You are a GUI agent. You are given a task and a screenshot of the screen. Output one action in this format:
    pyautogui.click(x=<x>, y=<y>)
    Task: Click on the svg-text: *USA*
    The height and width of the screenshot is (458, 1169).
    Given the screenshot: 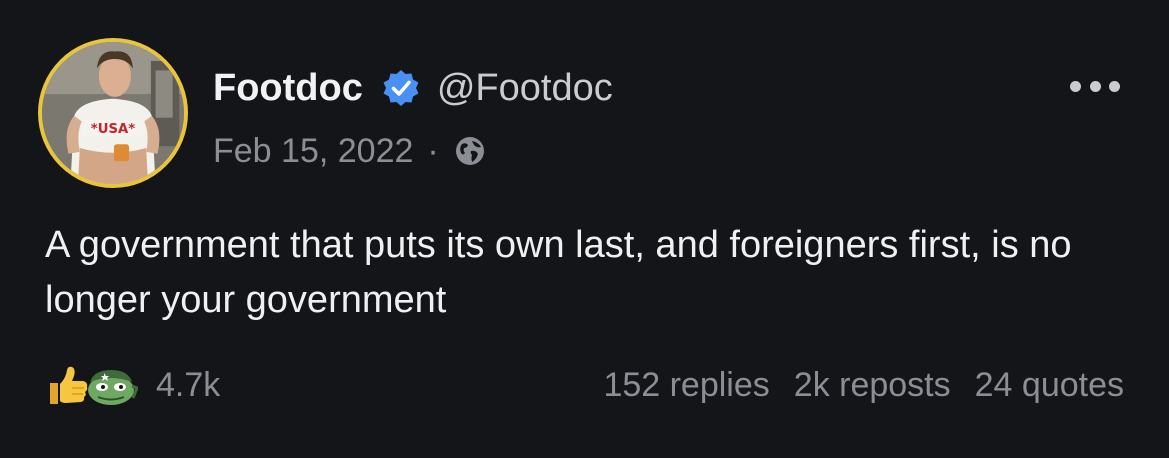 What is the action you would take?
    pyautogui.click(x=113, y=129)
    